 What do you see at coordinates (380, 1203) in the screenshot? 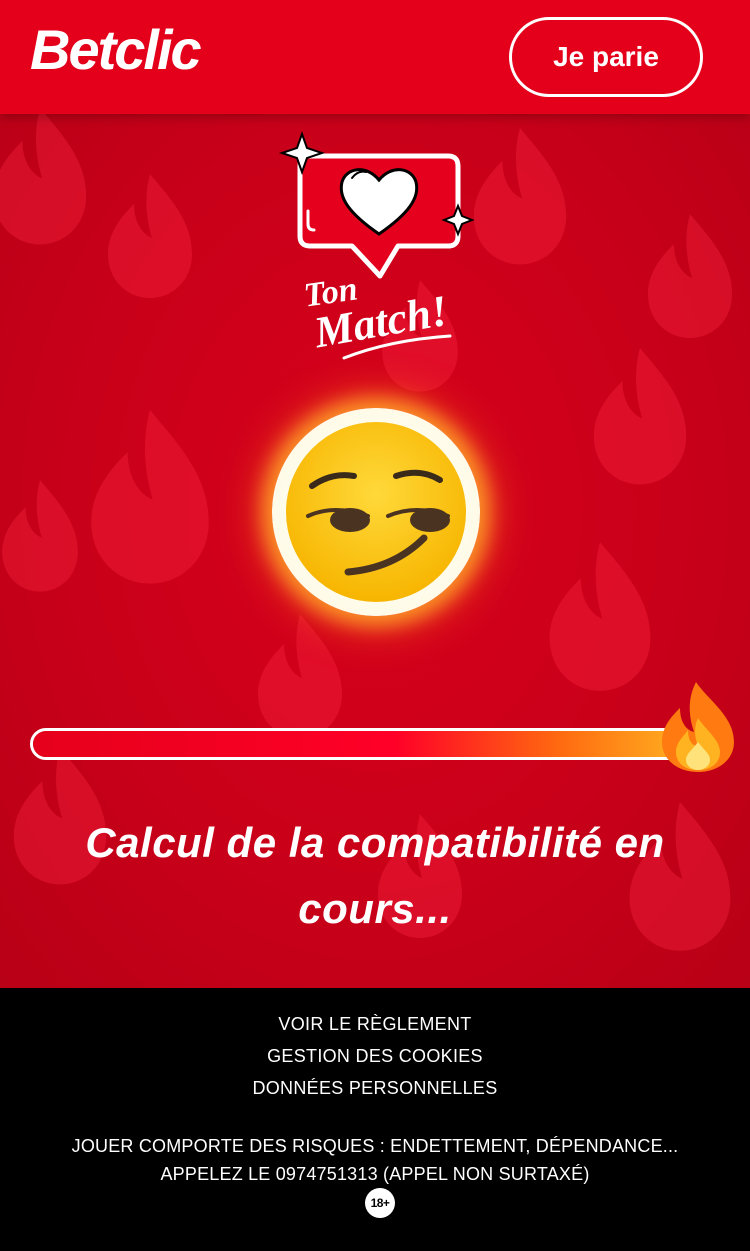
I see `age-restriction-badge: 18+` at bounding box center [380, 1203].